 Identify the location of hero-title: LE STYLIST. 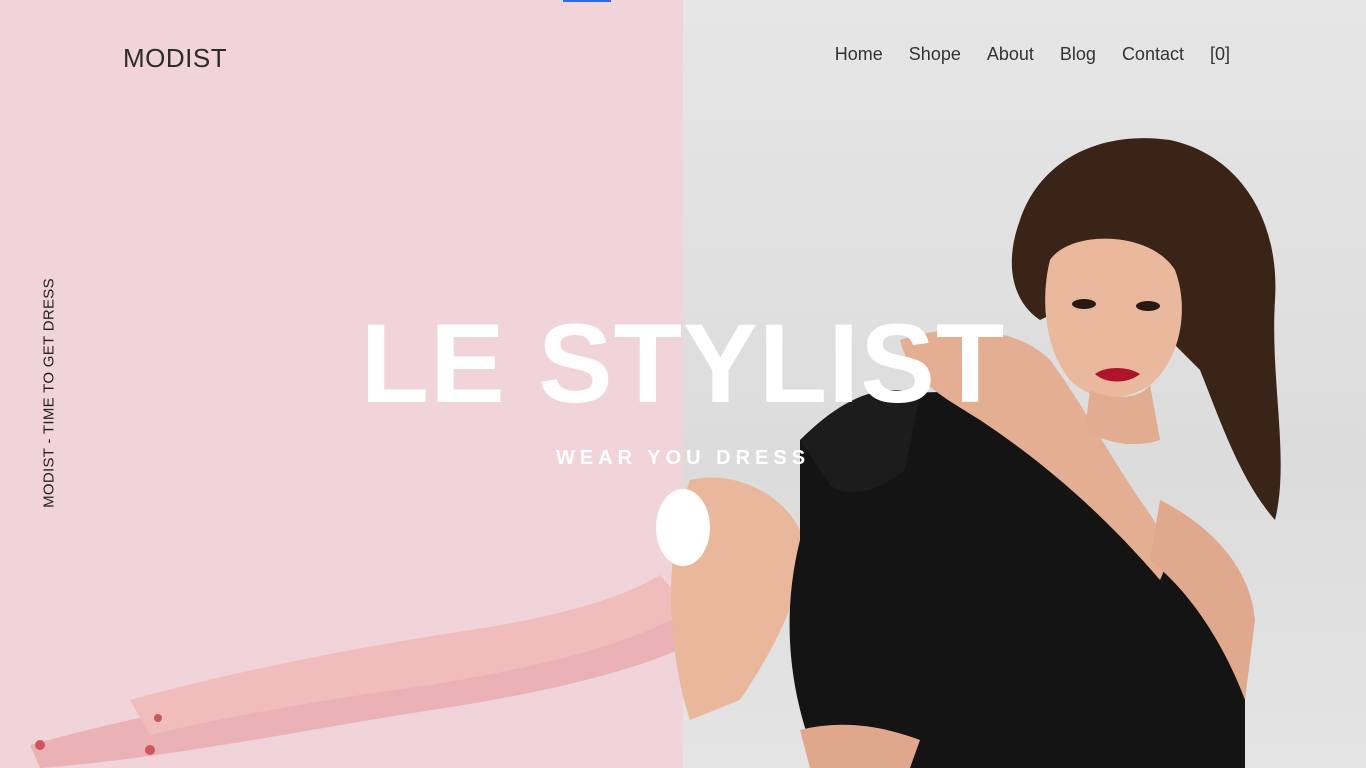
(683, 363).